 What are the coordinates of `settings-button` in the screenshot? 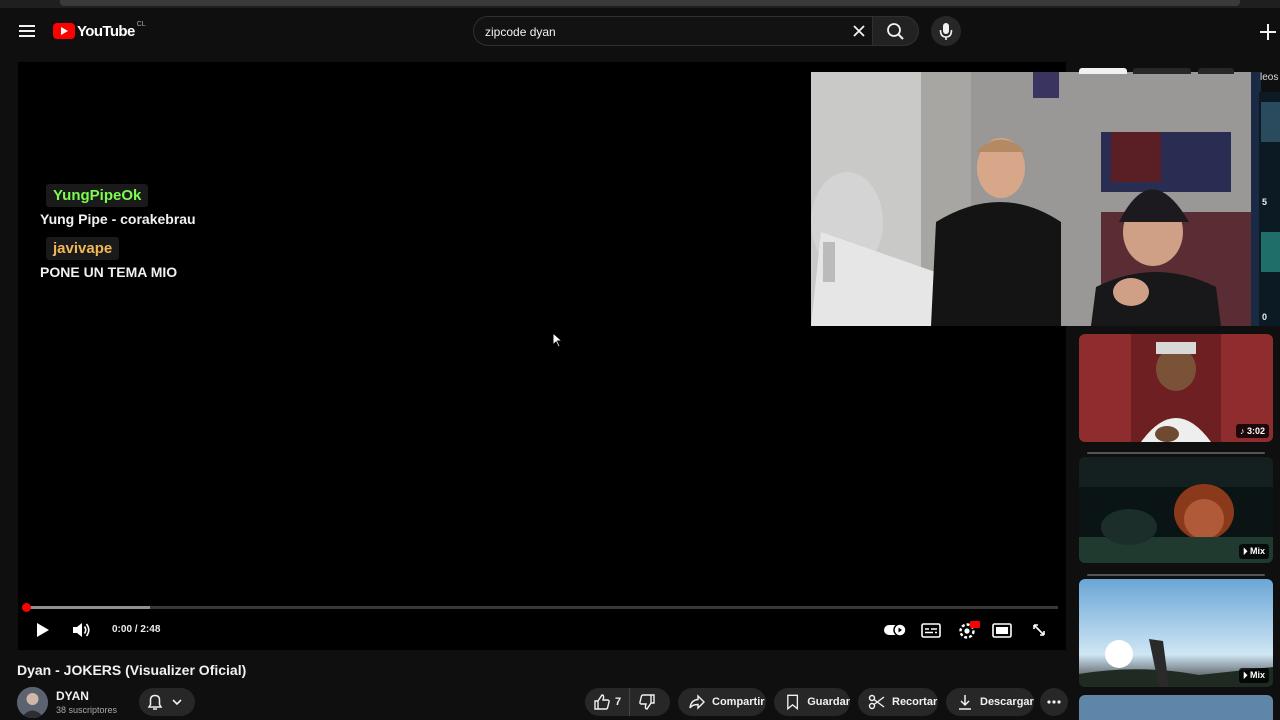 It's located at (968, 630).